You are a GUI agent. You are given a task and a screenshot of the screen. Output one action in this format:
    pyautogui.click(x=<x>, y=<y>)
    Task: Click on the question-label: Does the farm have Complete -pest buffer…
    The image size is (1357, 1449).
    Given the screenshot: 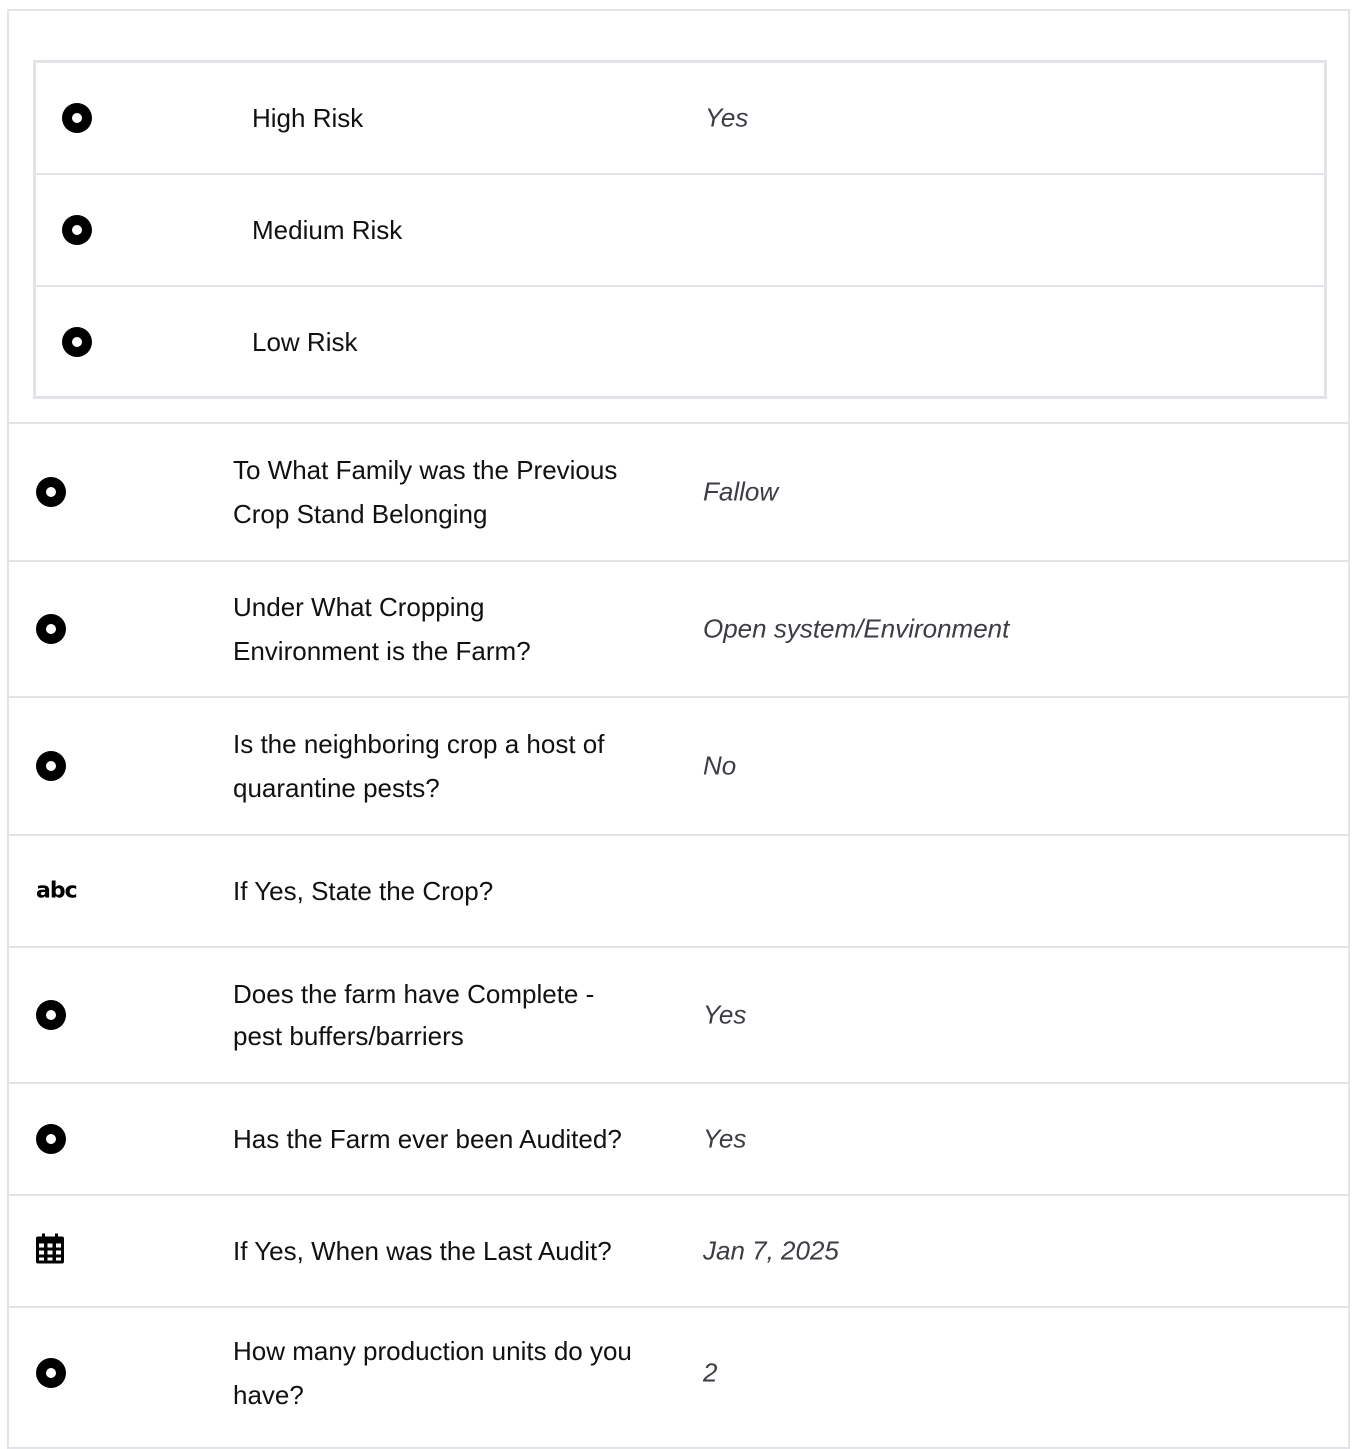 What is the action you would take?
    pyautogui.click(x=414, y=1015)
    